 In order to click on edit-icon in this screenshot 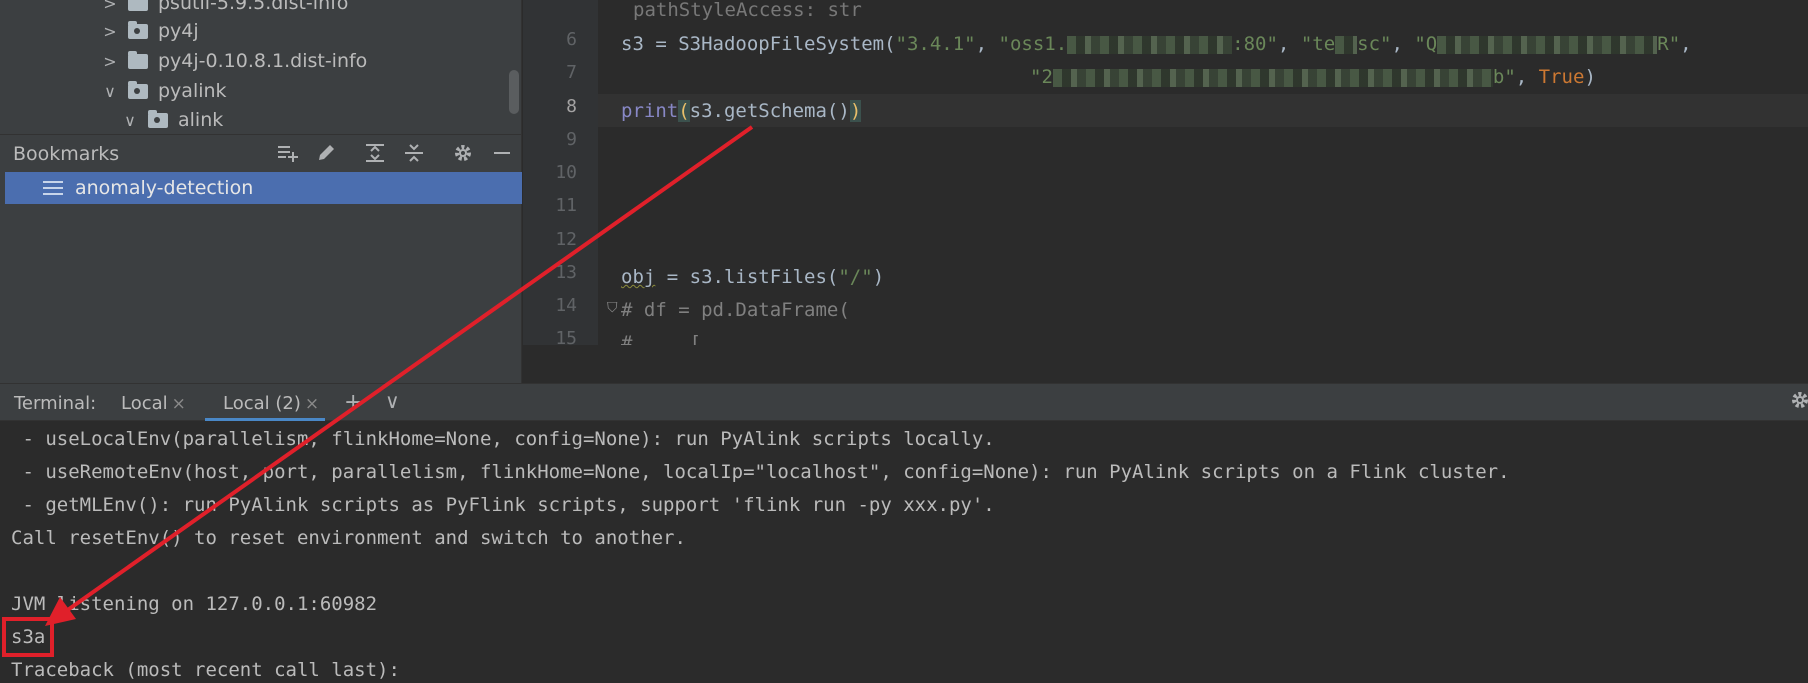, I will do `click(326, 154)`.